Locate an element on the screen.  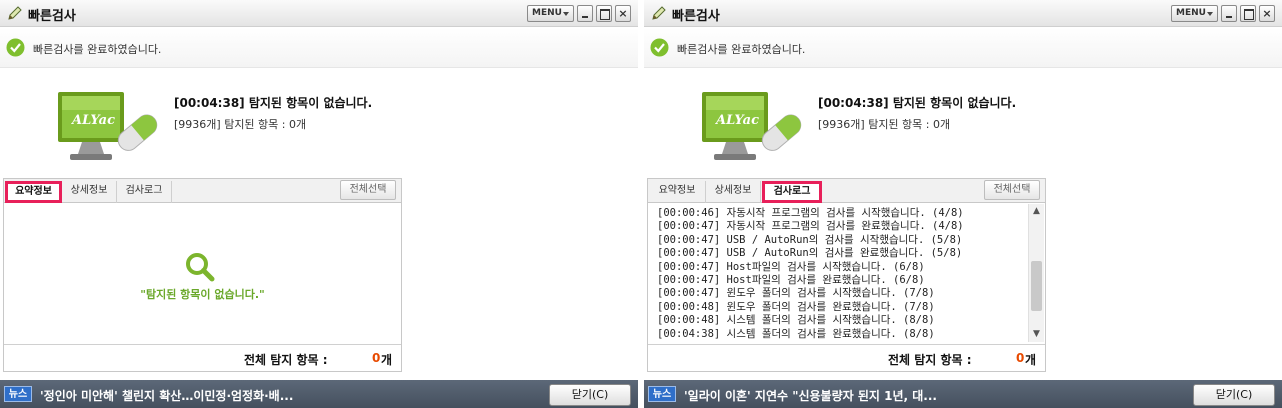
scroll-down-arrow-icon: ▼ is located at coordinates (1036, 334).